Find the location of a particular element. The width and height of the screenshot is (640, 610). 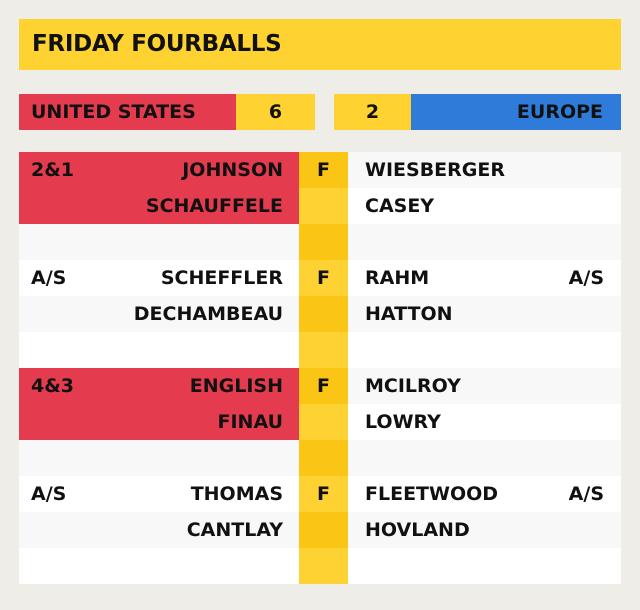

usa-pair-cell: SCHAUFFELE is located at coordinates (159, 206).